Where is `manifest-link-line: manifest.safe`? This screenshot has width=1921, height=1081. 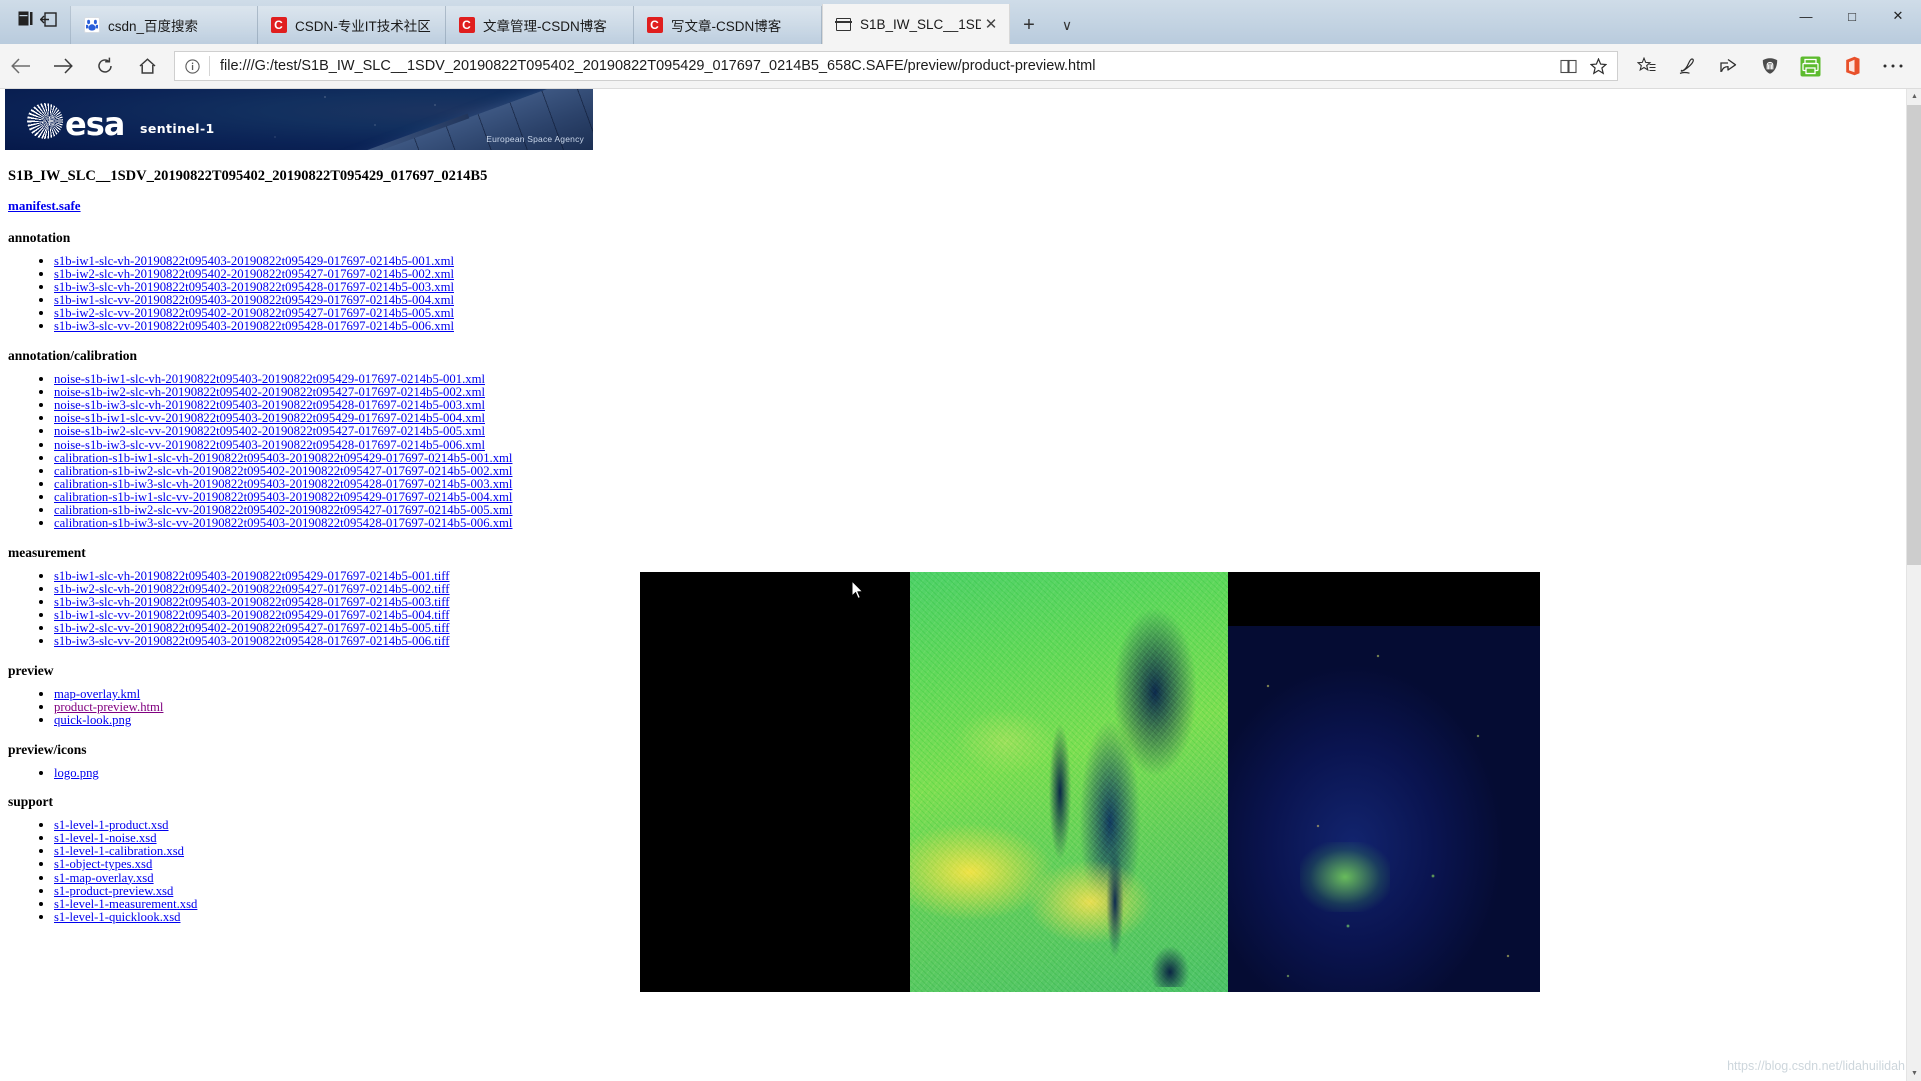 manifest-link-line: manifest.safe is located at coordinates (320, 206).